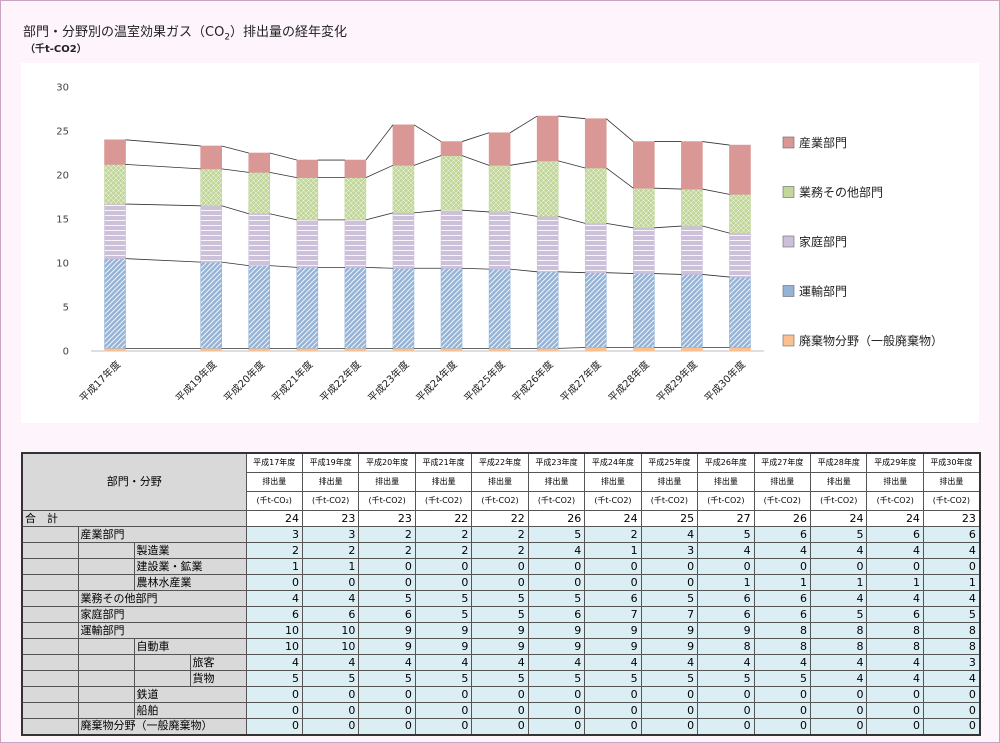  What do you see at coordinates (823, 241) in the screenshot?
I see `legend-label: 家庭部門` at bounding box center [823, 241].